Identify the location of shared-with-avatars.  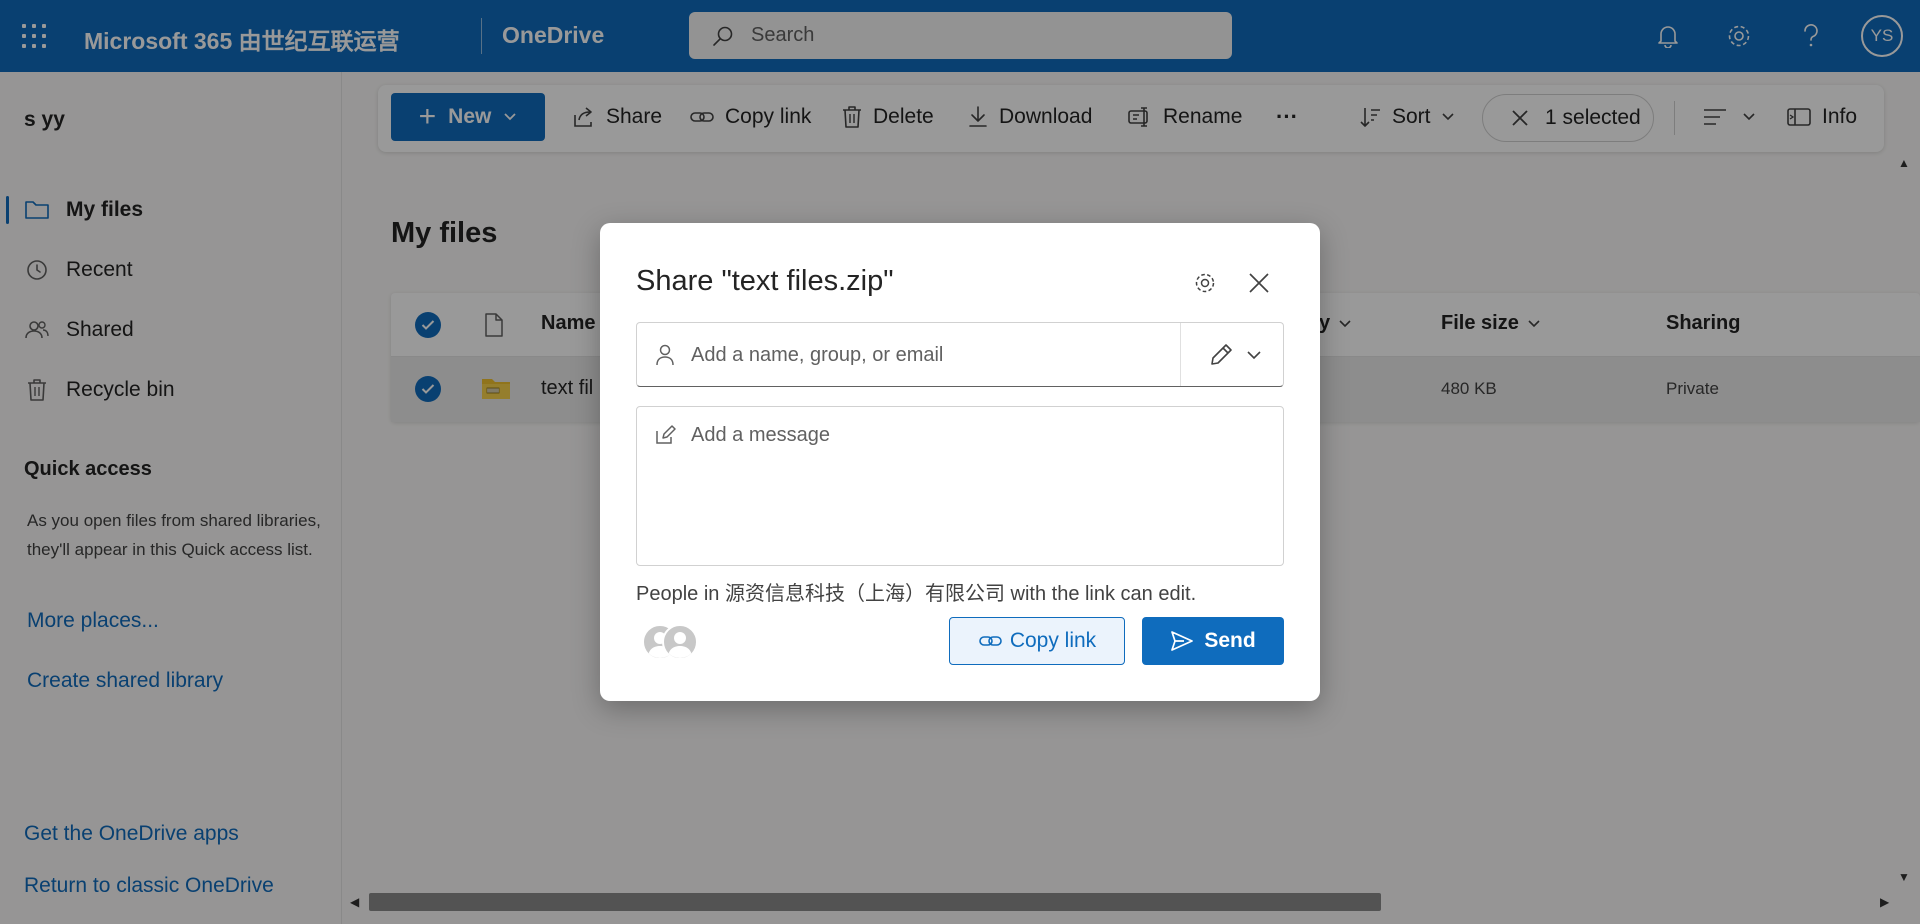
(672, 645).